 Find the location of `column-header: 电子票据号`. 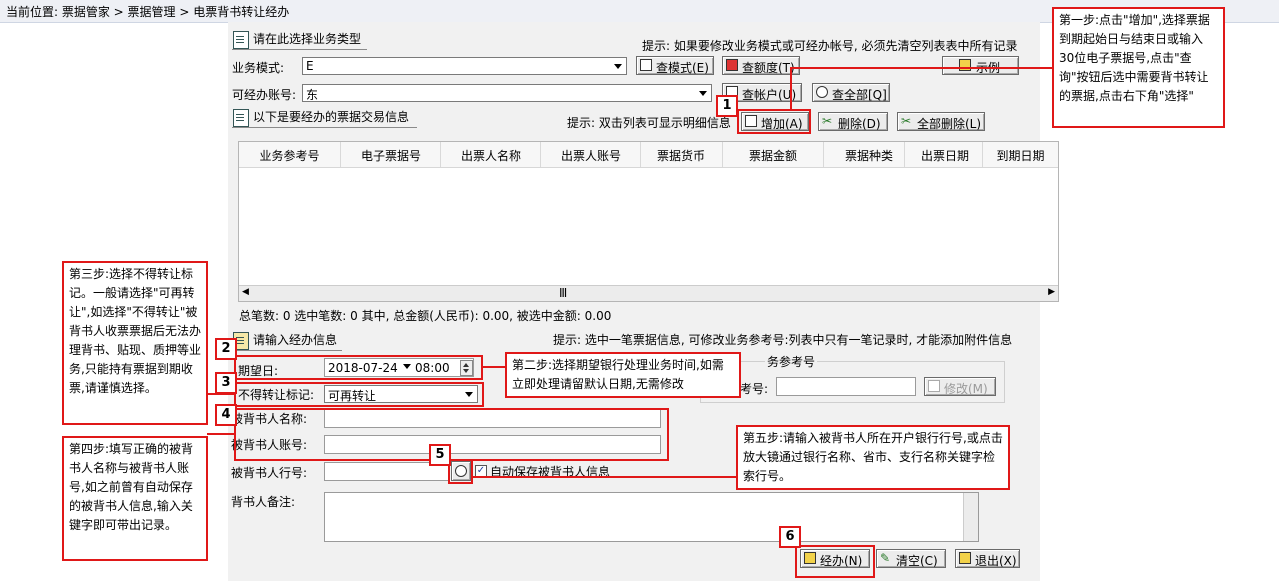

column-header: 电子票据号 is located at coordinates (391, 155).